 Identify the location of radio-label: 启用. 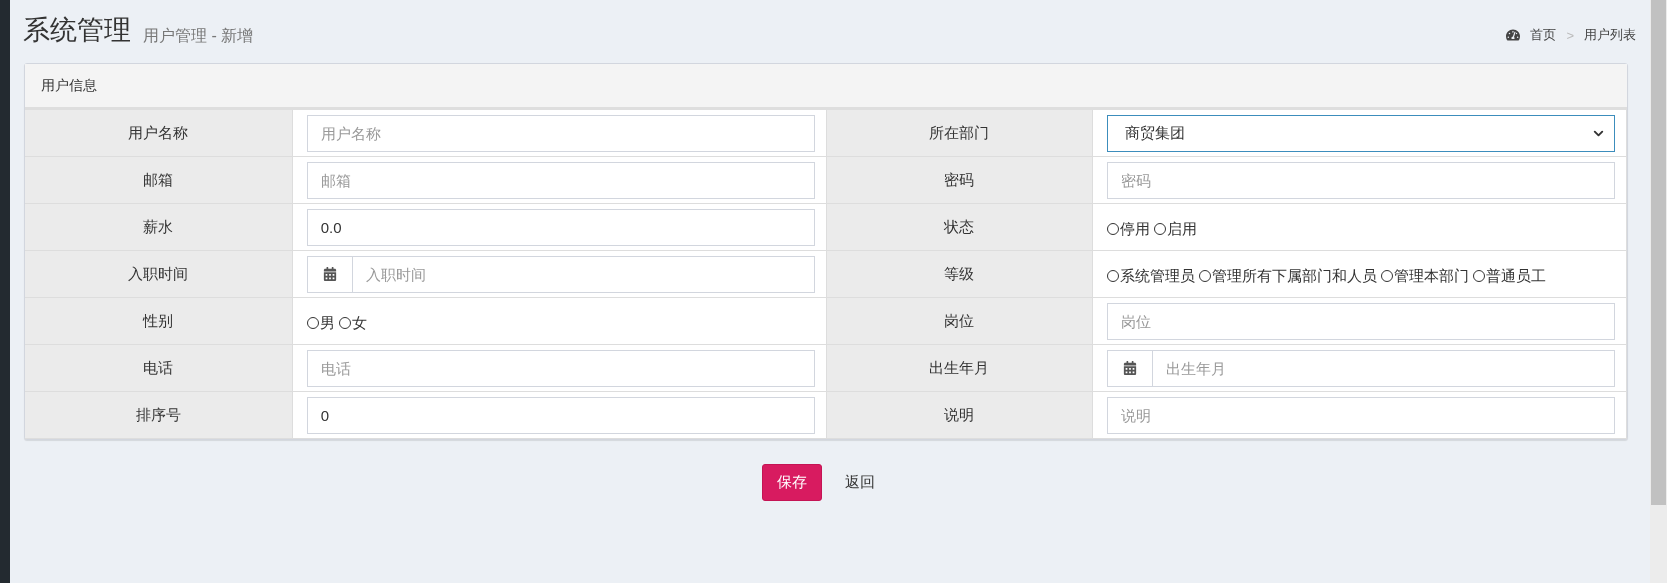
(1181, 229).